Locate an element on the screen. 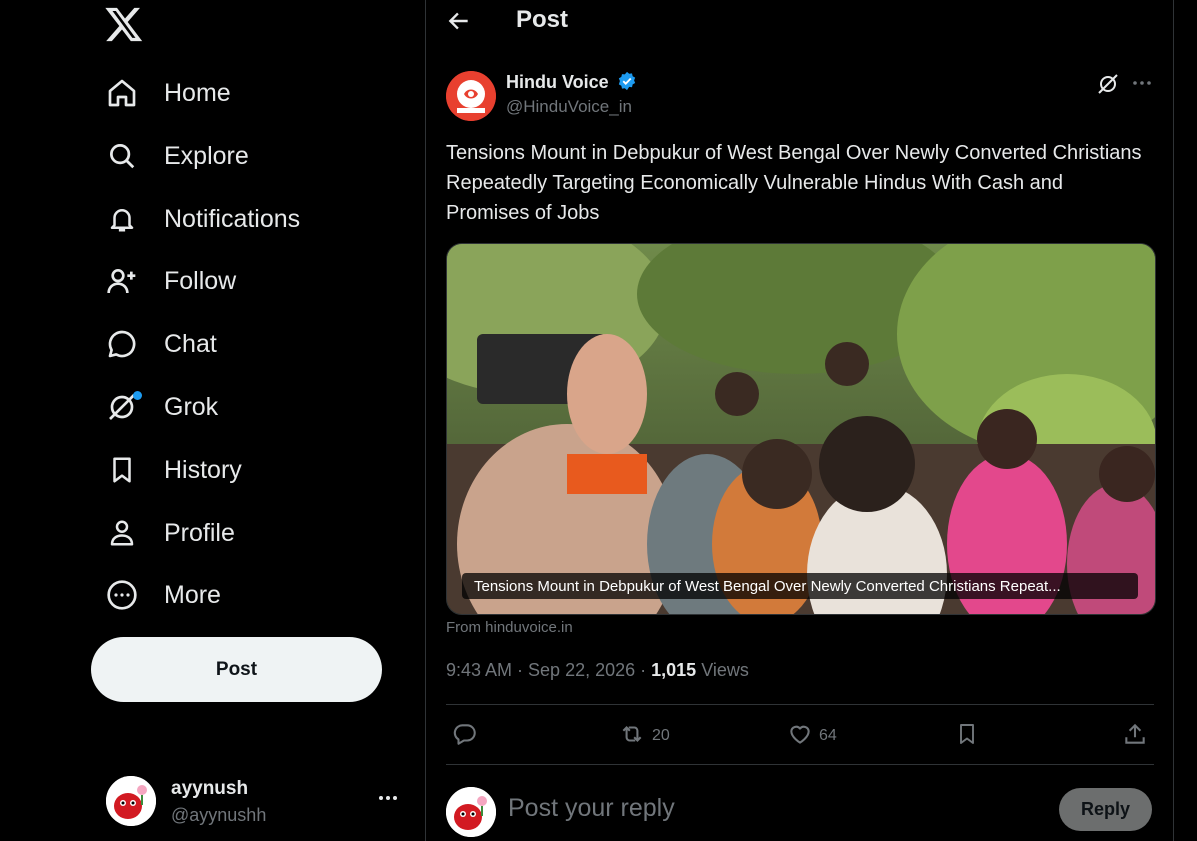 The height and width of the screenshot is (841, 1197). author-name: Hindu Voice is located at coordinates (571, 83).